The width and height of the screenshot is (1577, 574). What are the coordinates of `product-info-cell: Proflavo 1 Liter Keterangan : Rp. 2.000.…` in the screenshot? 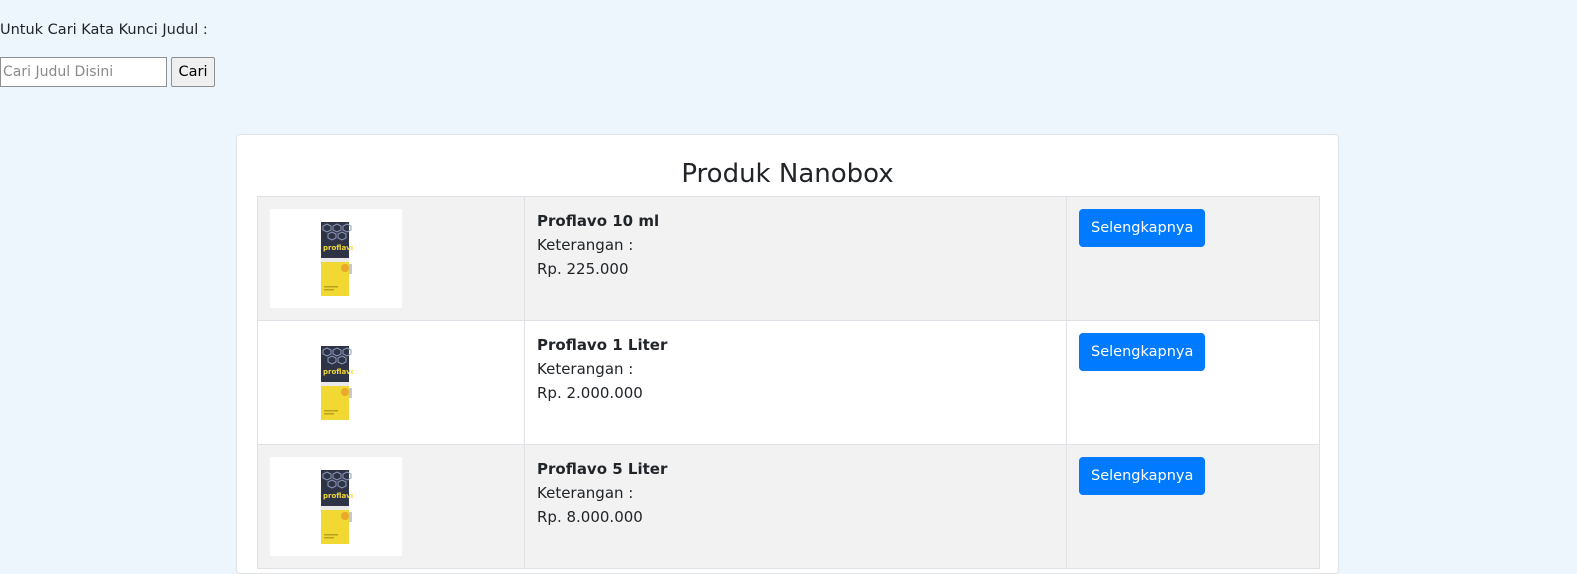 It's located at (795, 382).